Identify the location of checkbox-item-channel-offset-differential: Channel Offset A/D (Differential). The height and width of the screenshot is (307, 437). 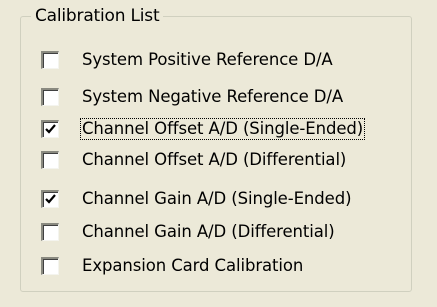
(194, 160).